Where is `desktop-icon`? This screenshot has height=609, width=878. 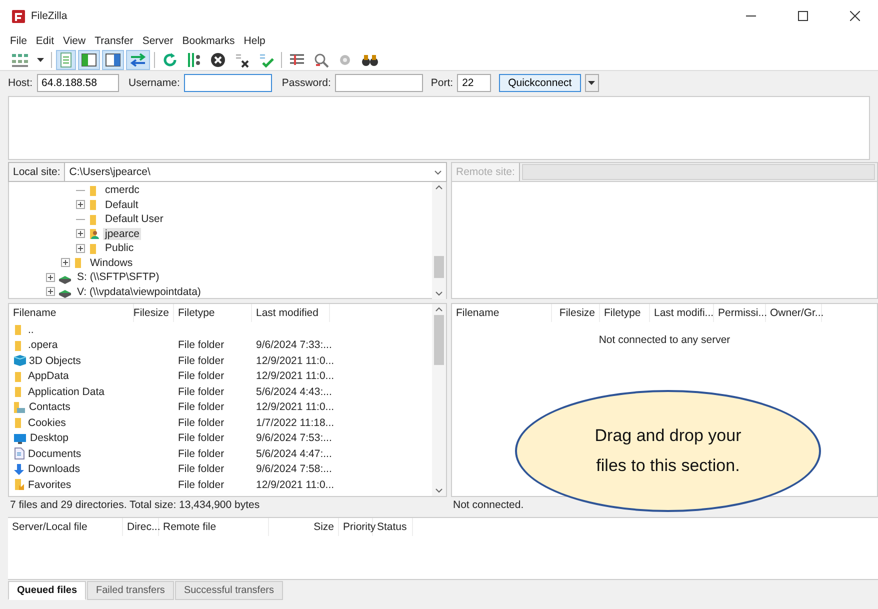 desktop-icon is located at coordinates (20, 438).